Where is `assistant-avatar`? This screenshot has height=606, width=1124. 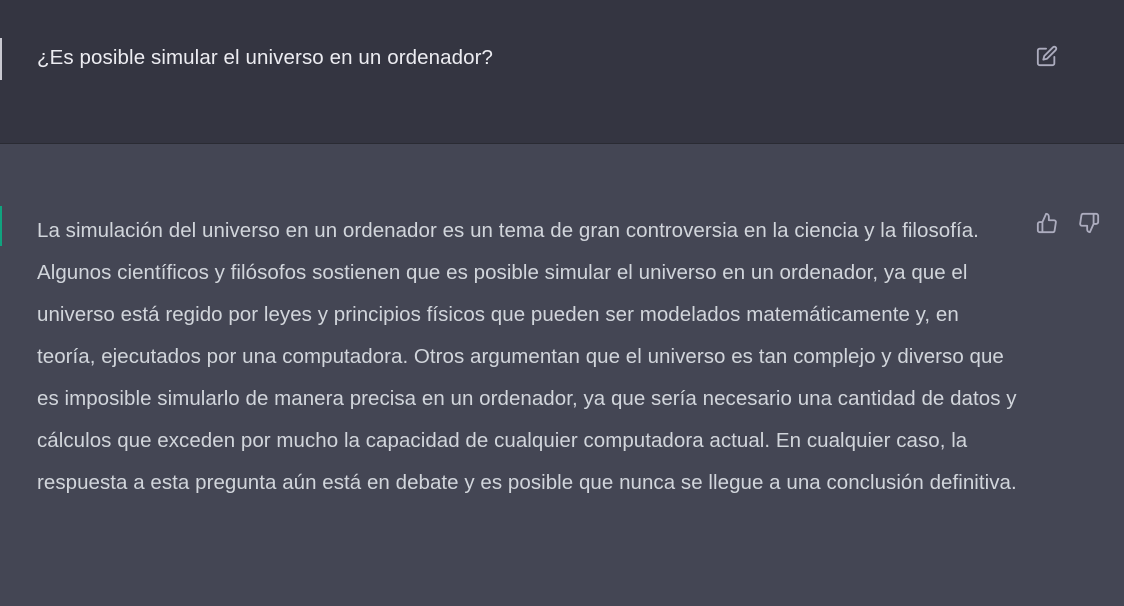
assistant-avatar is located at coordinates (1, 226).